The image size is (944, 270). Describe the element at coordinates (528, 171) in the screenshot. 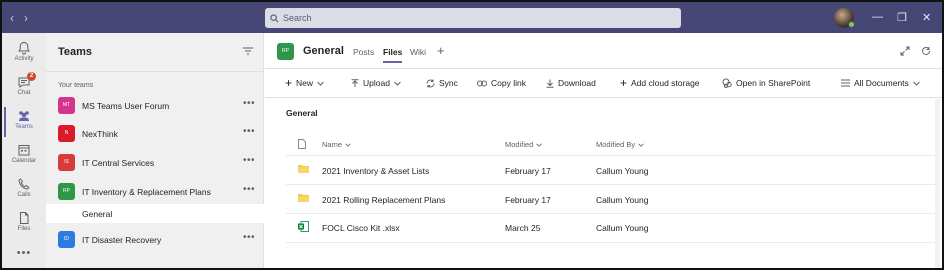

I see `file-modified: February 17` at that location.